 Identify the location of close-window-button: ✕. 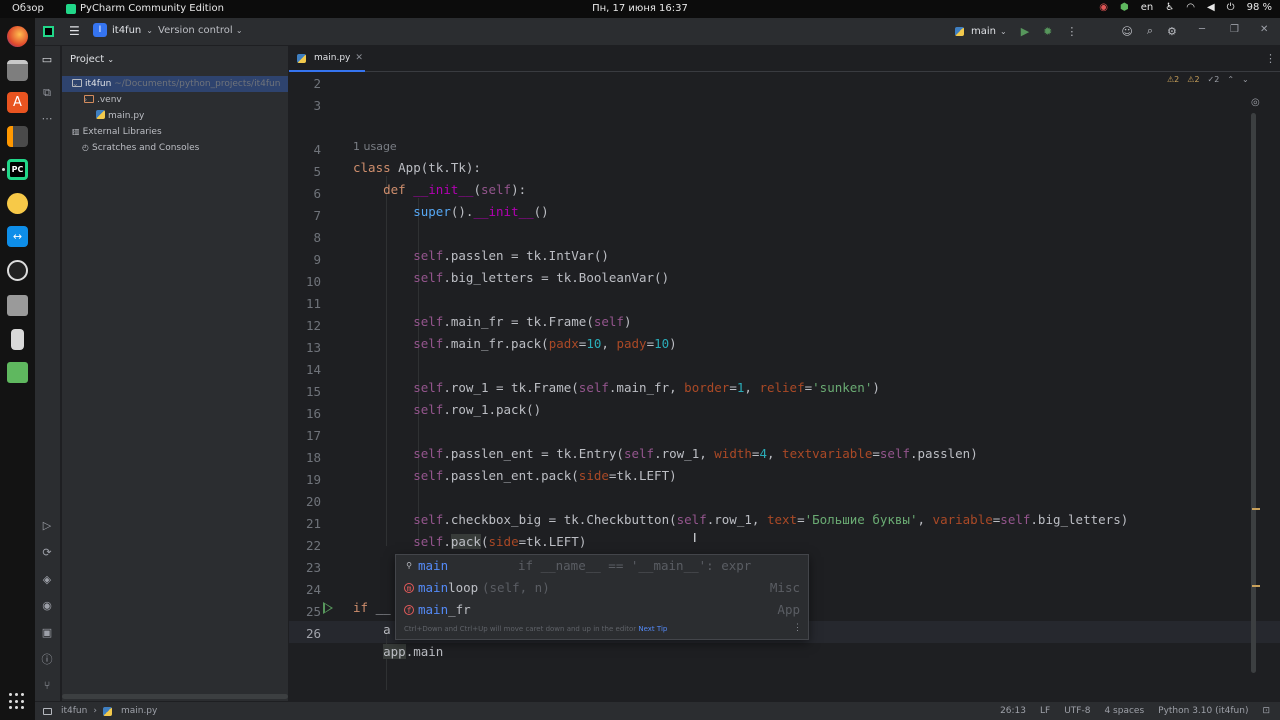
(1264, 29).